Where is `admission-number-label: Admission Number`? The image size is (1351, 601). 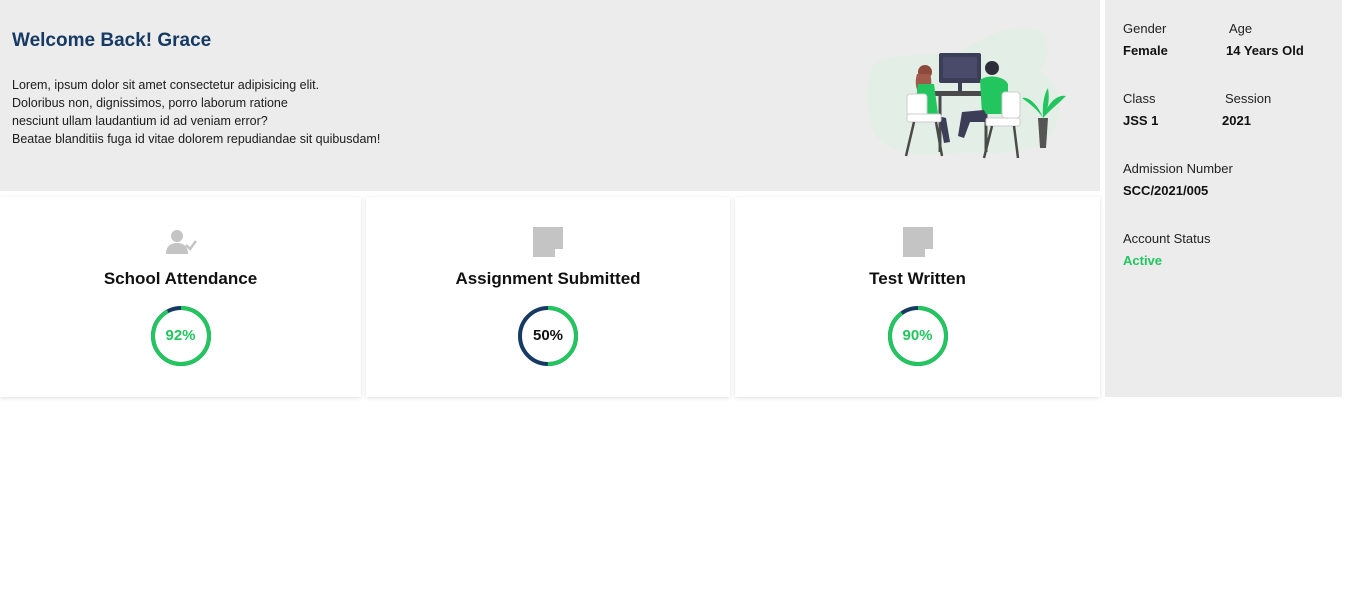 admission-number-label: Admission Number is located at coordinates (1178, 168).